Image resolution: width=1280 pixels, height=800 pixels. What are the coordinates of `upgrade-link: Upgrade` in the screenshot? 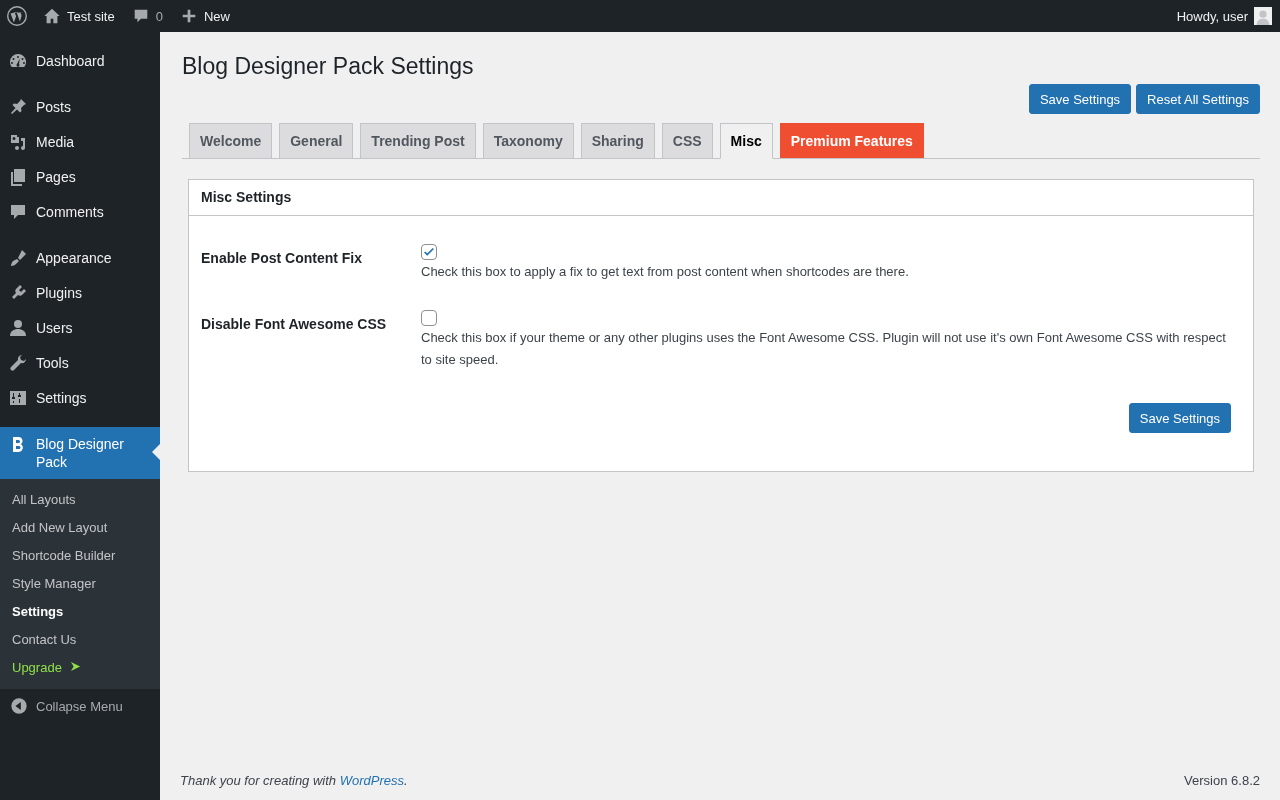 It's located at (80, 668).